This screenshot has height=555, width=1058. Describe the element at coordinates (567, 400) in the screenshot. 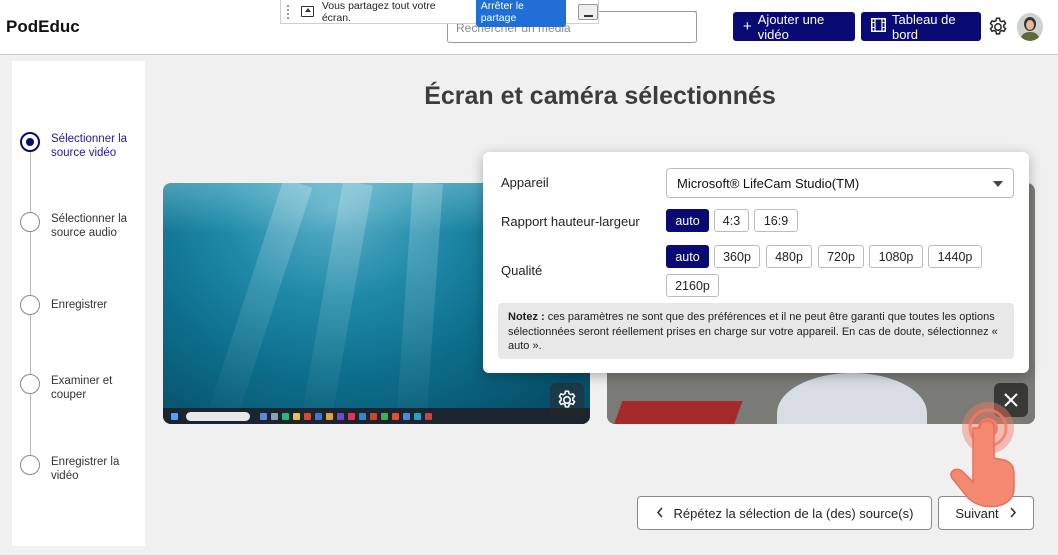

I see `video-settings-gear-icon` at that location.